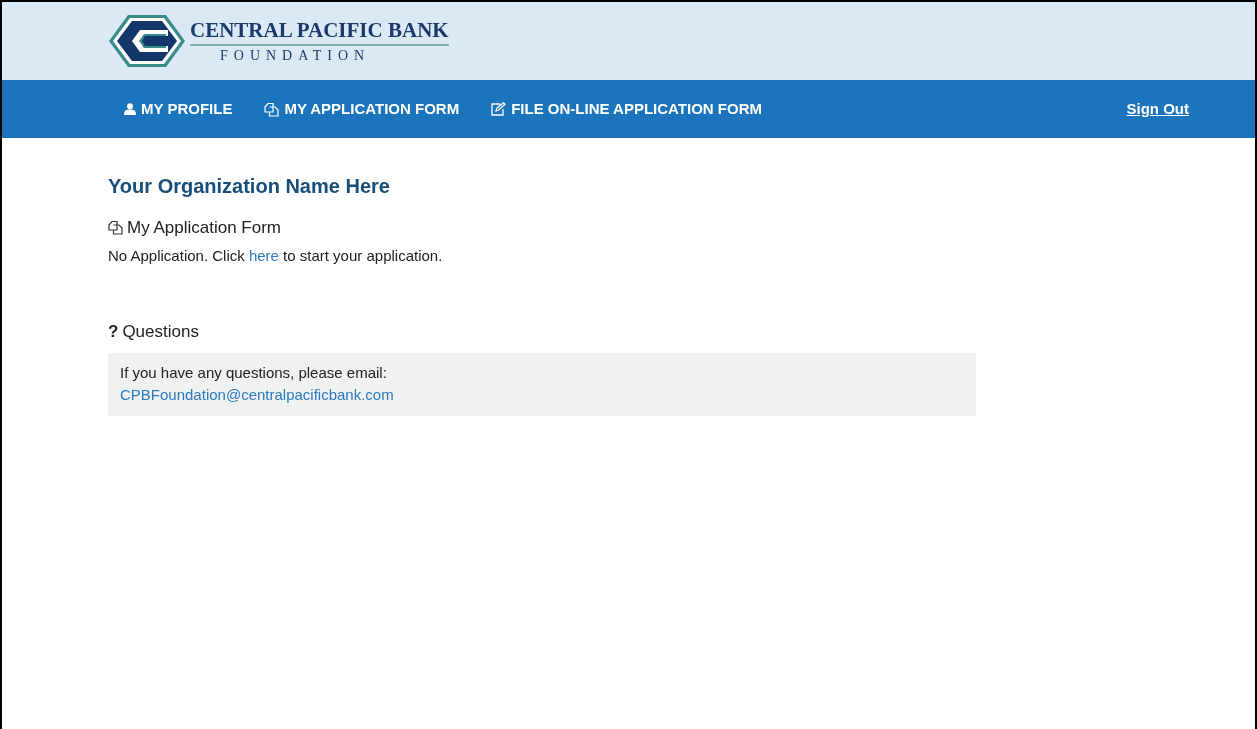  I want to click on nav-link: MY APPLICATION FORM, so click(362, 109).